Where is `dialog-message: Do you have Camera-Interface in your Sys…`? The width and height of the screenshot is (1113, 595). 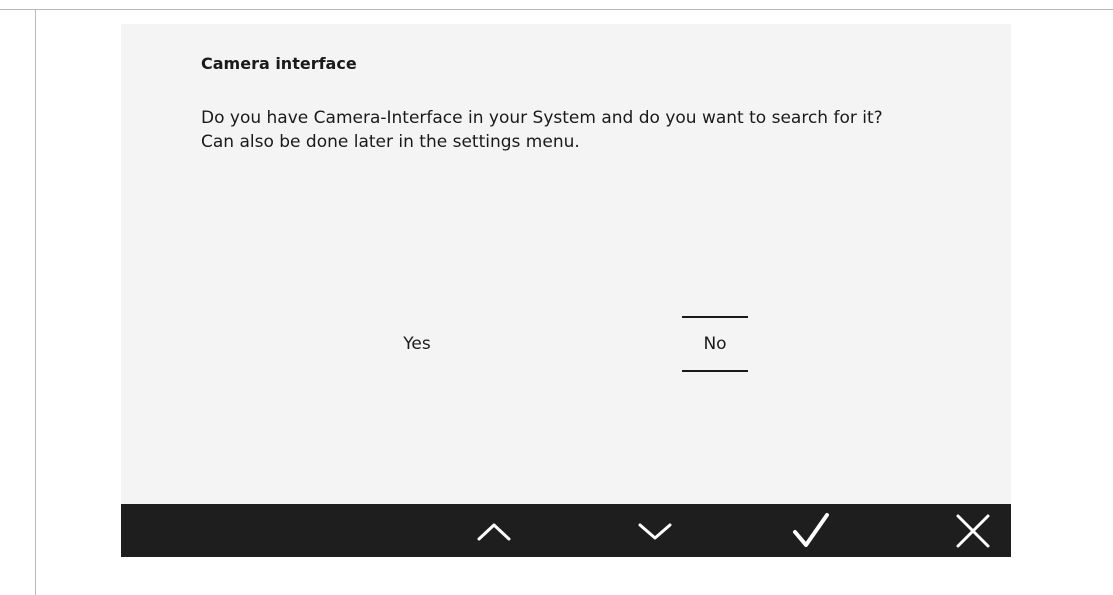
dialog-message: Do you have Camera-Interface in your Sys… is located at coordinates (542, 130).